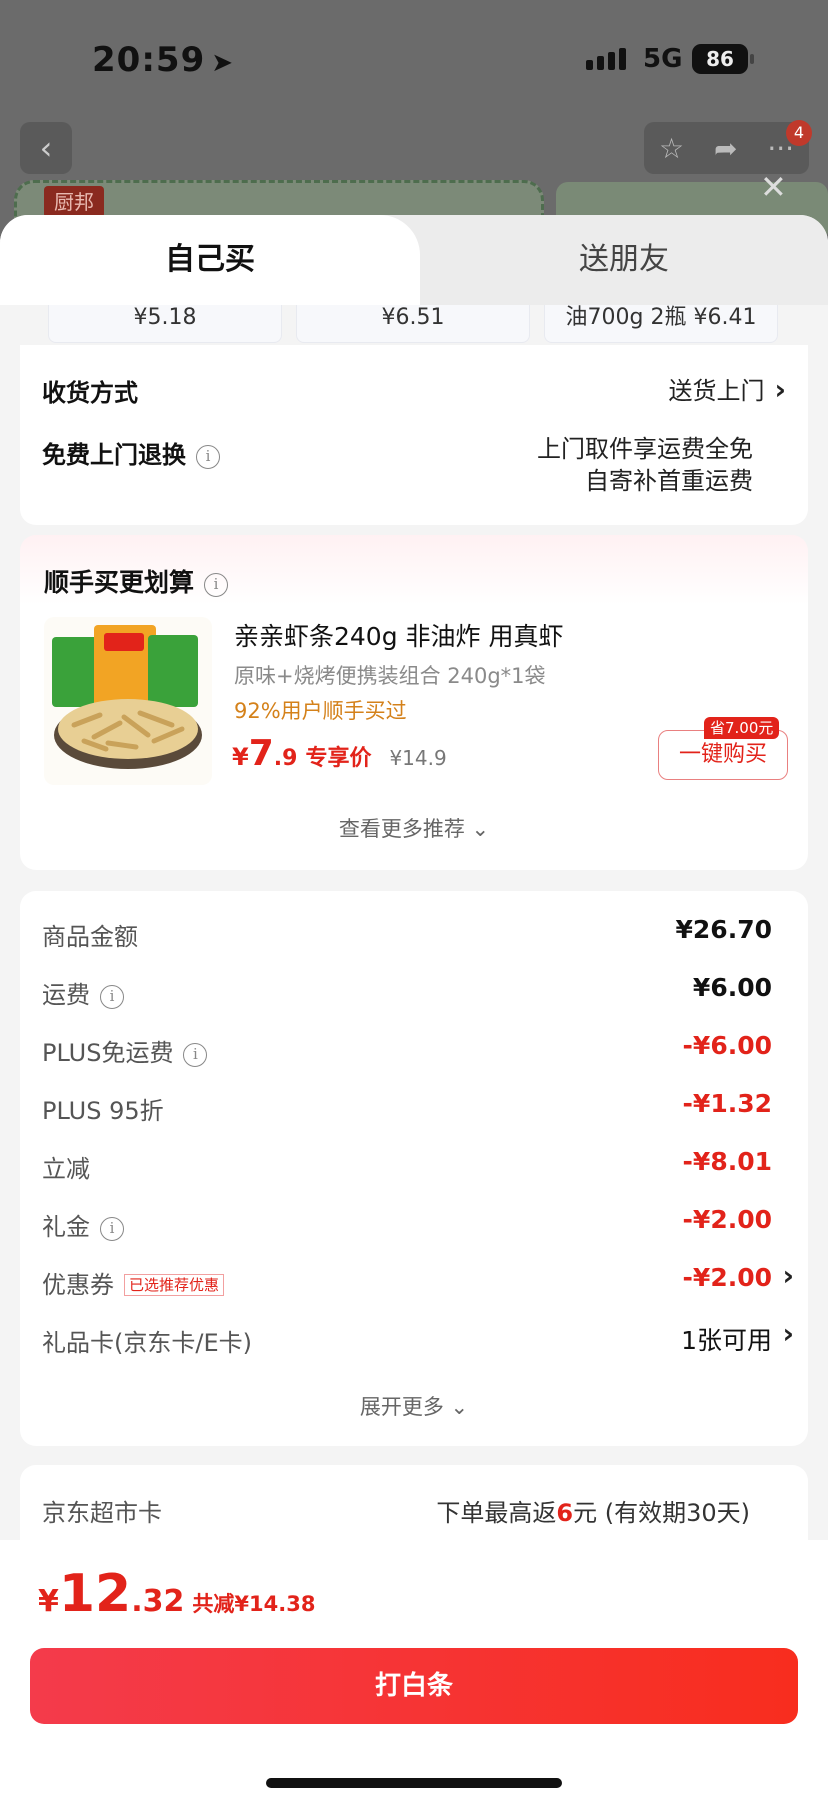 The image size is (828, 1800). I want to click on clock: 20:59, so click(149, 60).